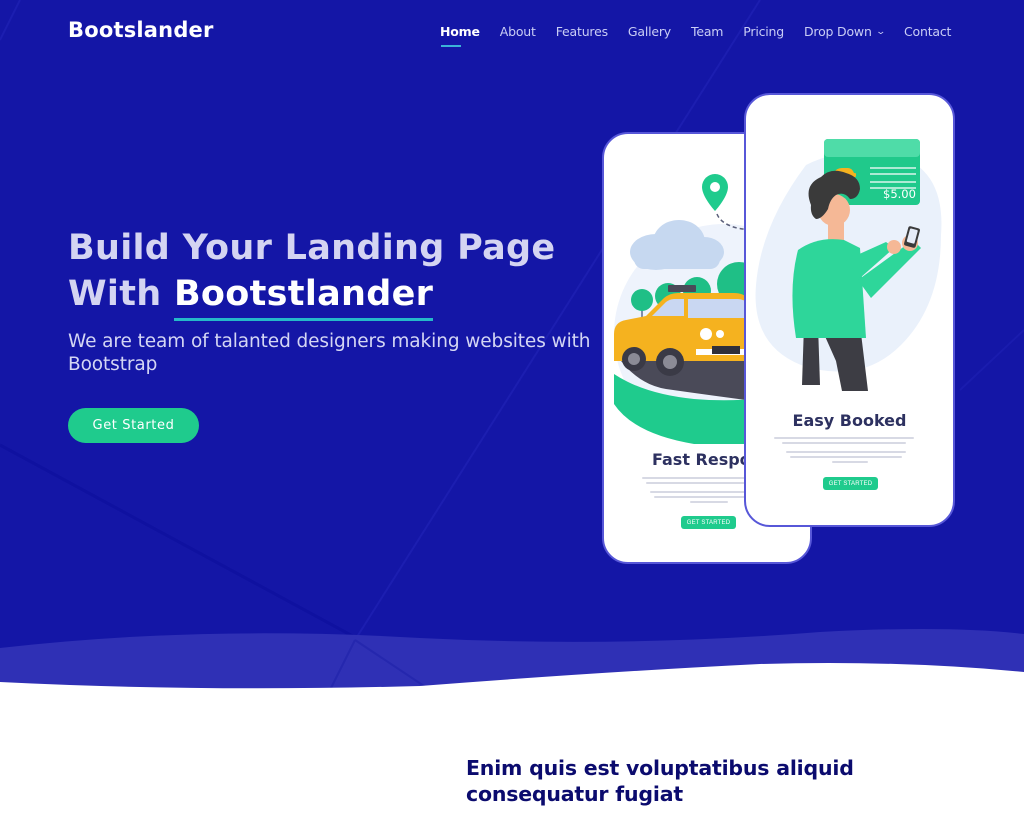  Describe the element at coordinates (707, 31) in the screenshot. I see `nav-item-team: Team` at that location.